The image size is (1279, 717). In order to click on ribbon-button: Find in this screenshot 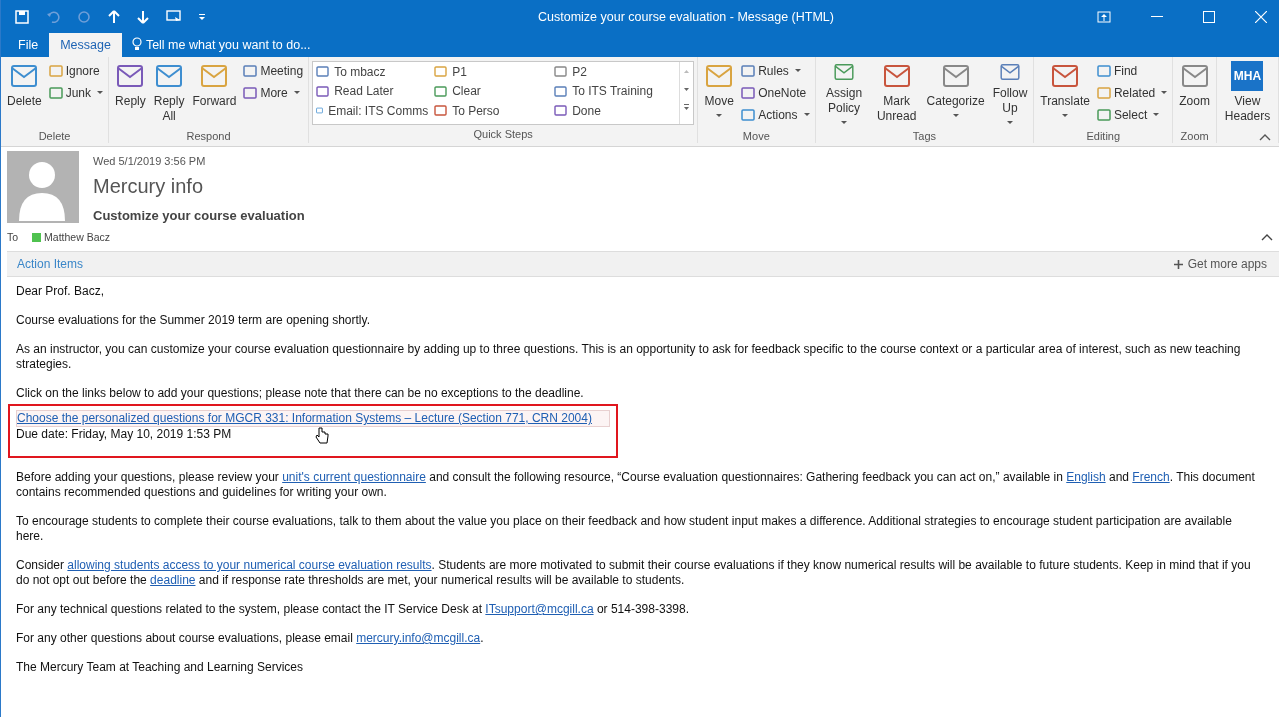, I will do `click(1132, 70)`.